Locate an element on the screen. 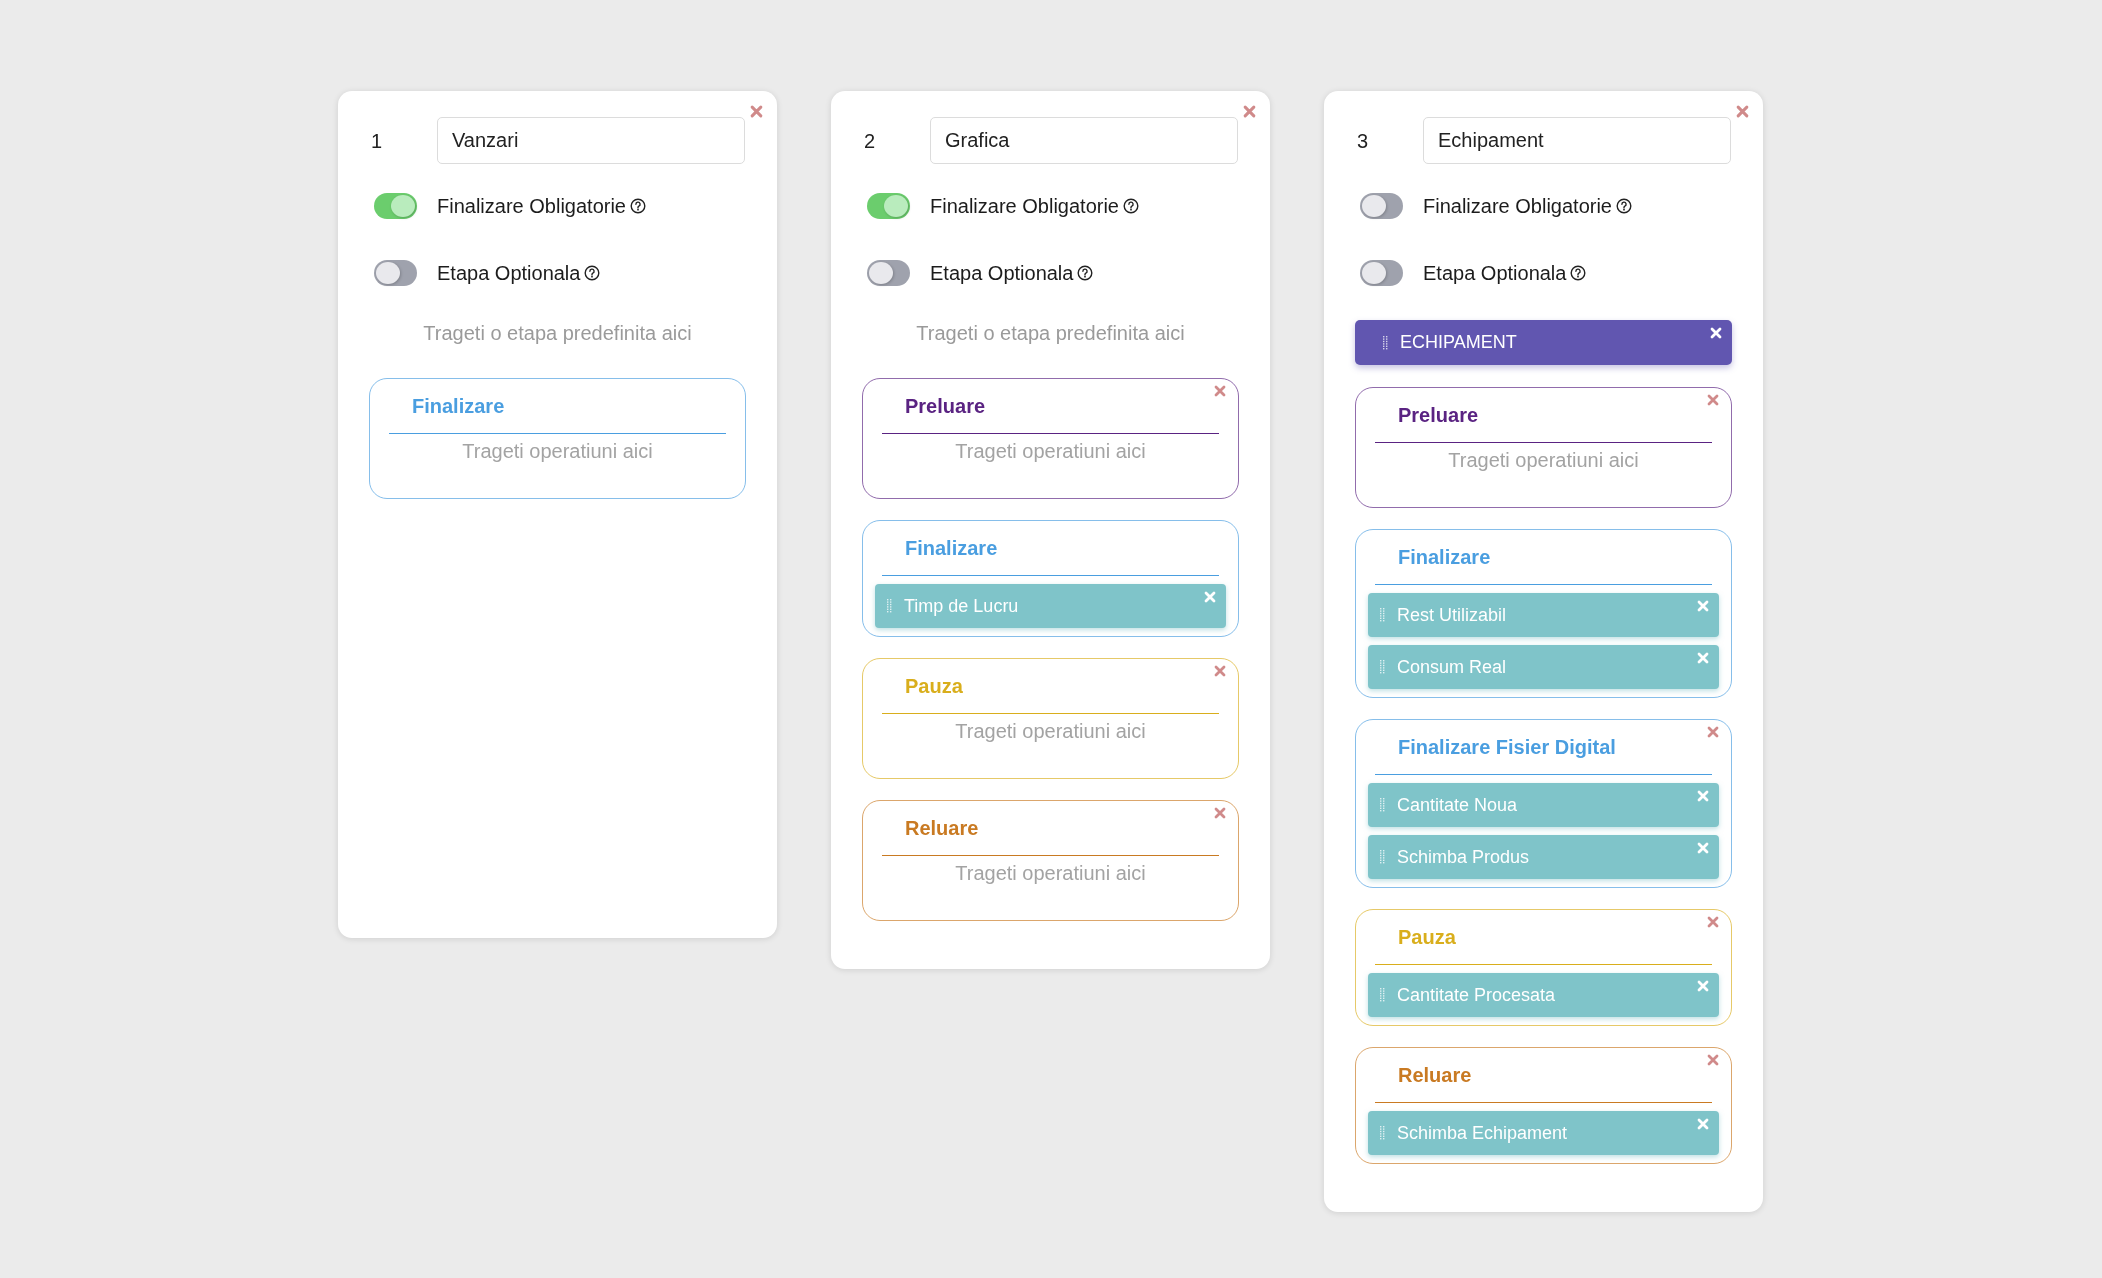  operation-item: Consum Real is located at coordinates (1543, 667).